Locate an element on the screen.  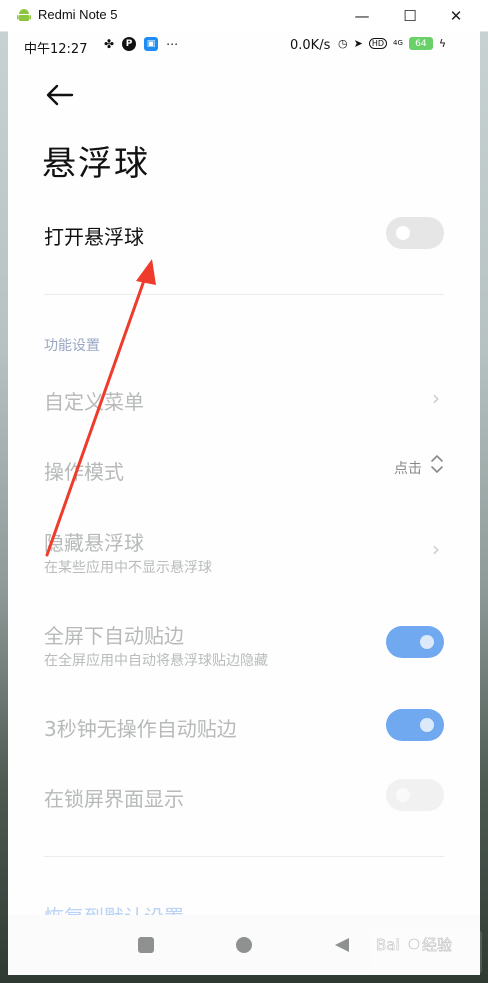
lock-screen-display-item: 在锁屏界面显示 is located at coordinates (114, 799).